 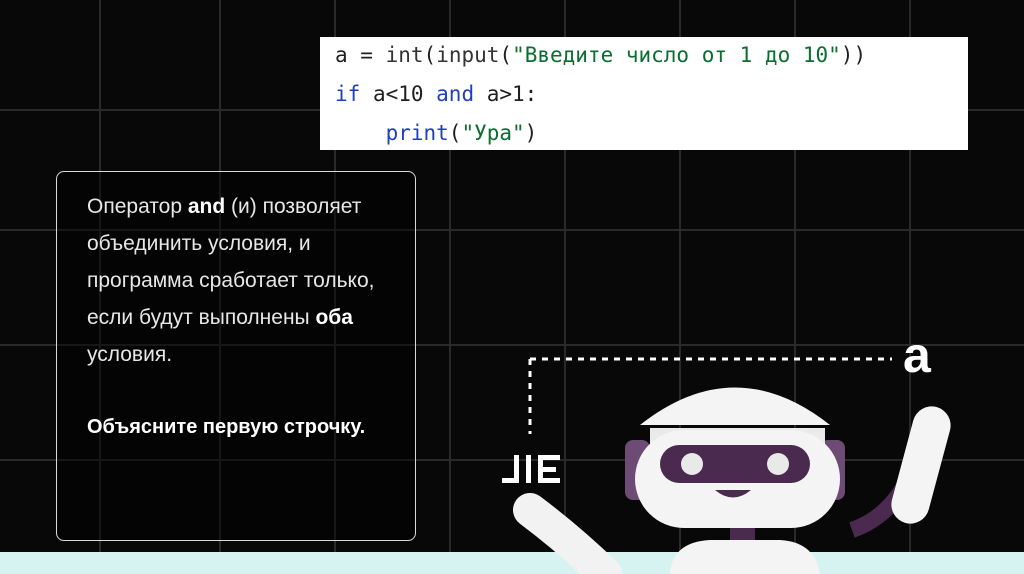 What do you see at coordinates (493, 133) in the screenshot?
I see `code-token: "Ура"` at bounding box center [493, 133].